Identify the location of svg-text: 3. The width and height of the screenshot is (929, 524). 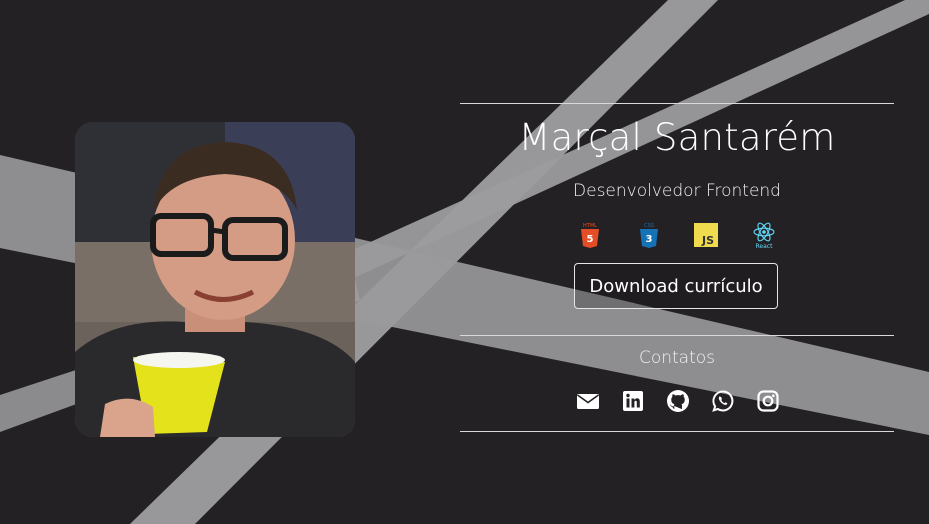
(649, 239).